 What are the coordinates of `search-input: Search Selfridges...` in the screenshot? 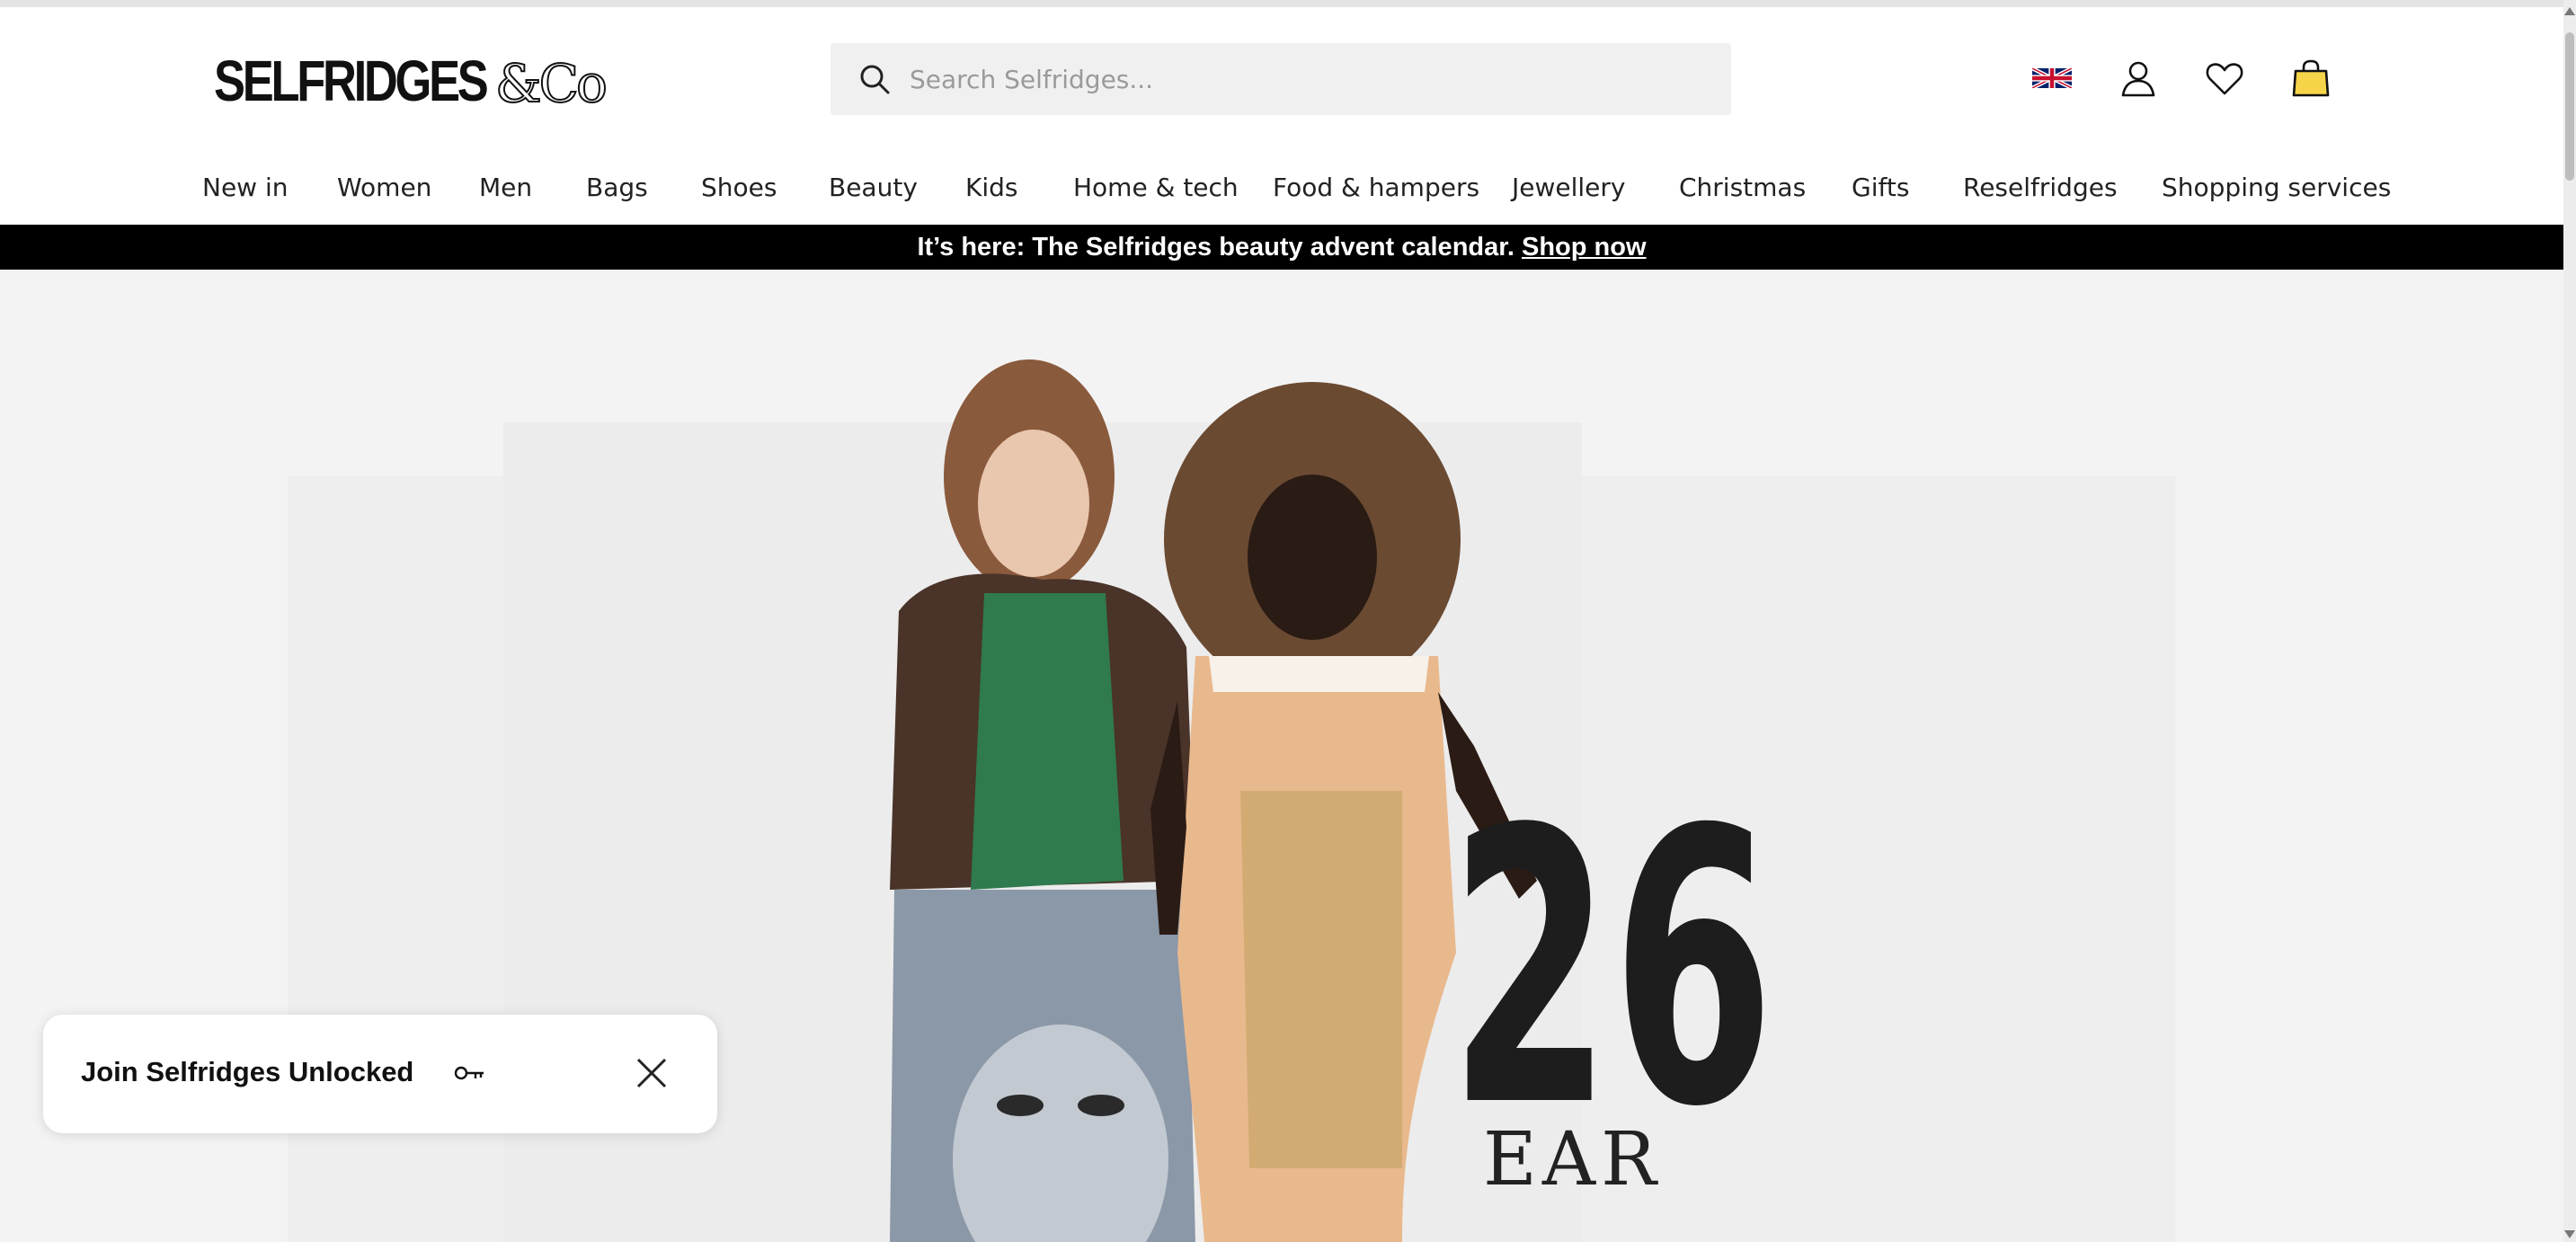 It's located at (1031, 79).